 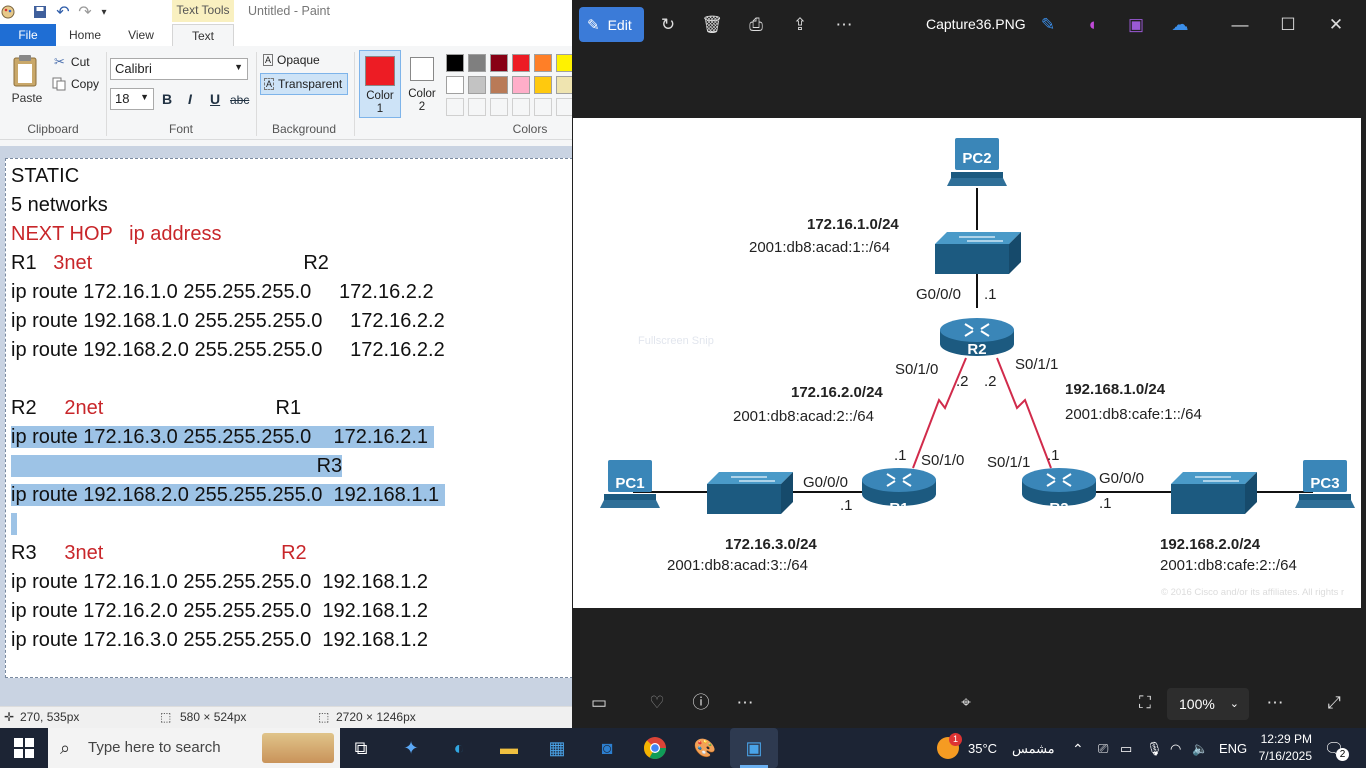 I want to click on fit-to-window-icon: ⛶, so click(x=1145, y=703).